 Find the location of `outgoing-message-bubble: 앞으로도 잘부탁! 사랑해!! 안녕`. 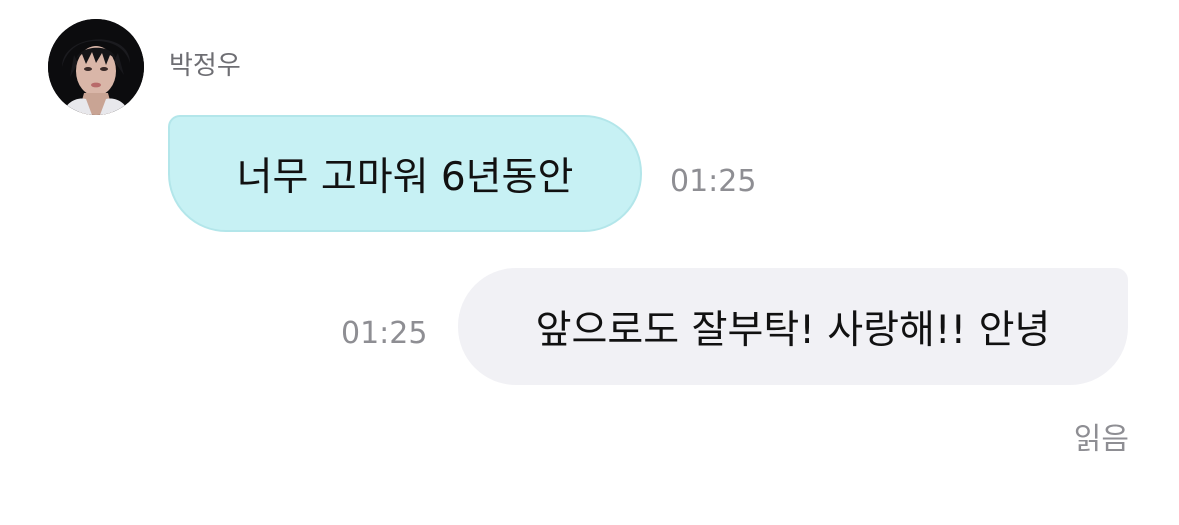

outgoing-message-bubble: 앞으로도 잘부탁! 사랑해!! 안녕 is located at coordinates (793, 326).